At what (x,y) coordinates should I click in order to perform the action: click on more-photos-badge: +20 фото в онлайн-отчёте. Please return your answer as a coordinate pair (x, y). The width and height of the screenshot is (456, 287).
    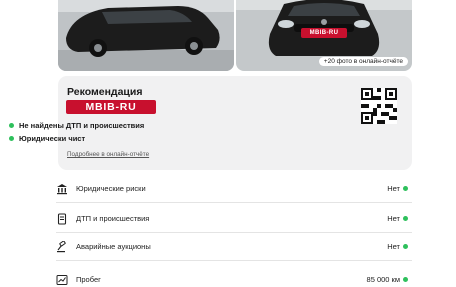
    Looking at the image, I should click on (363, 61).